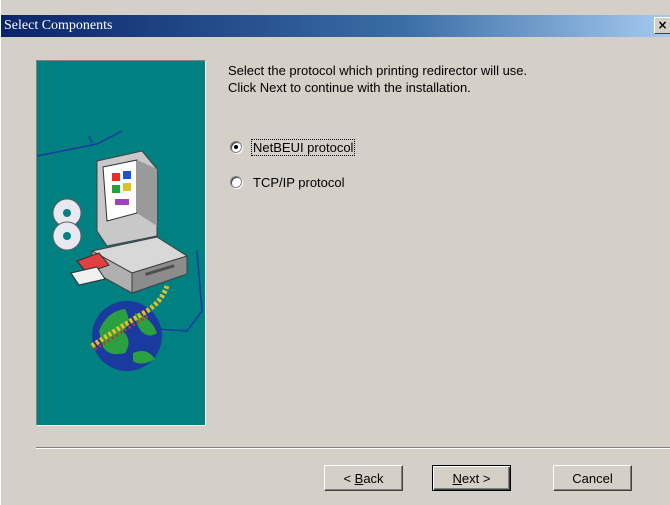 This screenshot has height=505, width=670. I want to click on next-hotkey: N, so click(457, 478).